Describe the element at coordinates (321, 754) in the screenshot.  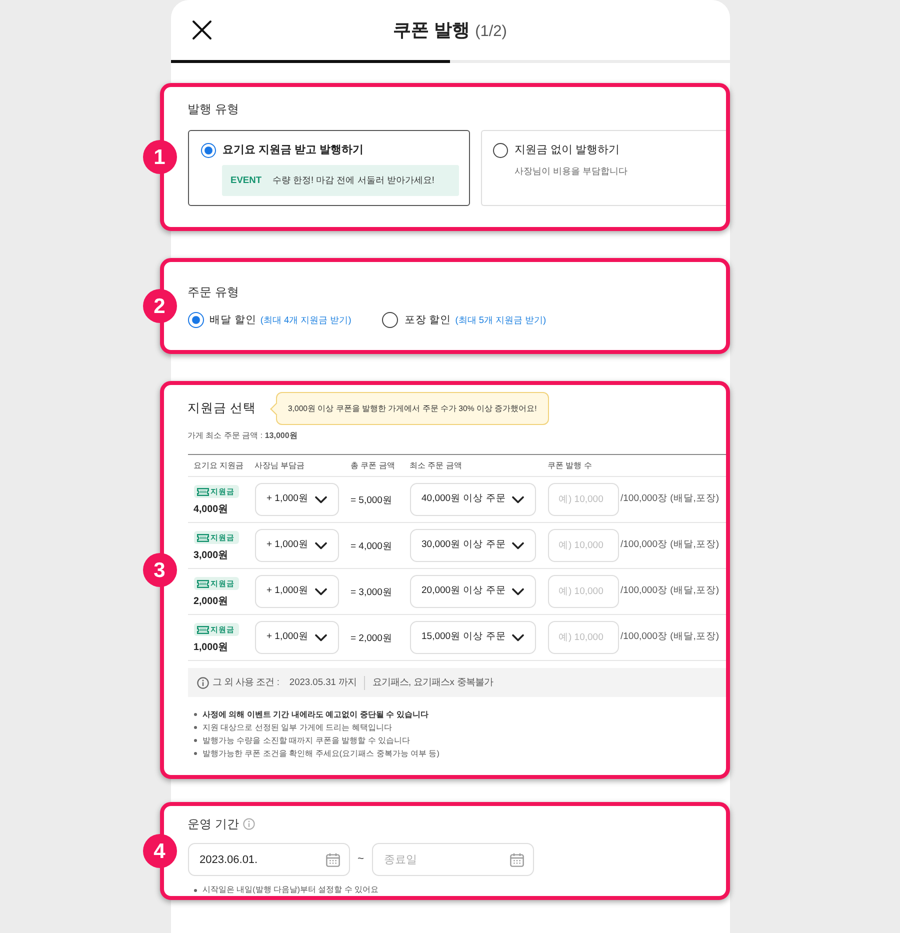
I see `notice-text: 발행가능한 쿠폰 조건을 확인해 주세요(요기패스 중복가능 여부 등)` at that location.